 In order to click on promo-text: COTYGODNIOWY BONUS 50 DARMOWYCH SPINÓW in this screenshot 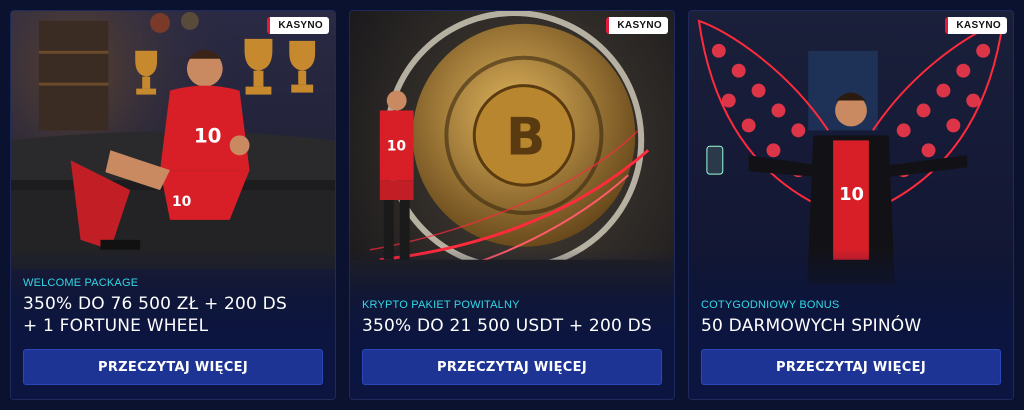, I will do `click(851, 318)`.